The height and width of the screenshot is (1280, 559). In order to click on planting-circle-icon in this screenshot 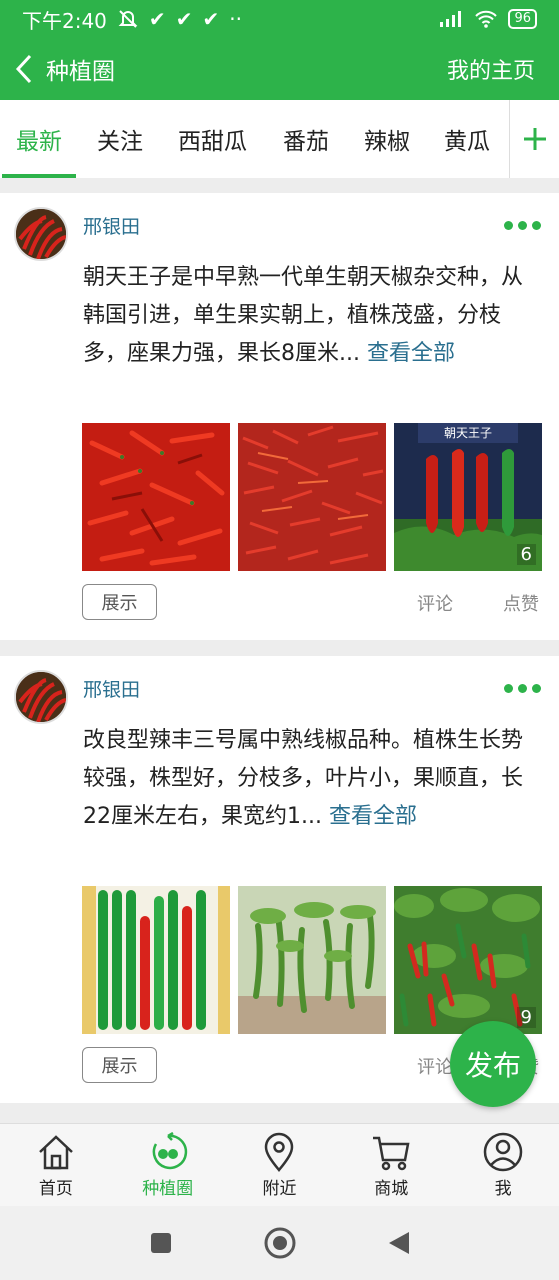, I will do `click(169, 1150)`.